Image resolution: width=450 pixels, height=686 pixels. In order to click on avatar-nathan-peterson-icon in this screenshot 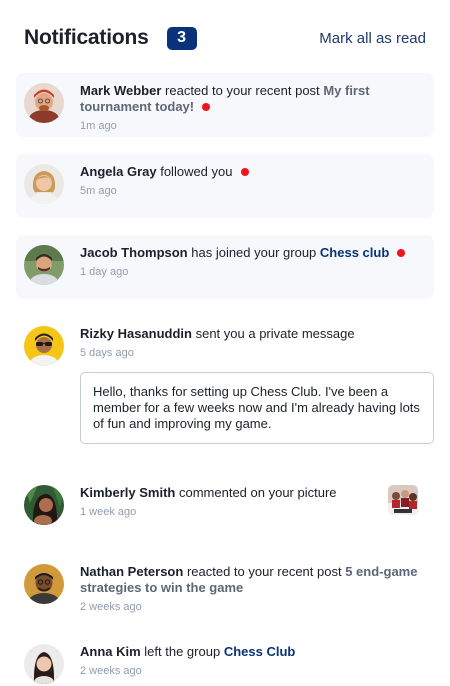, I will do `click(44, 584)`.